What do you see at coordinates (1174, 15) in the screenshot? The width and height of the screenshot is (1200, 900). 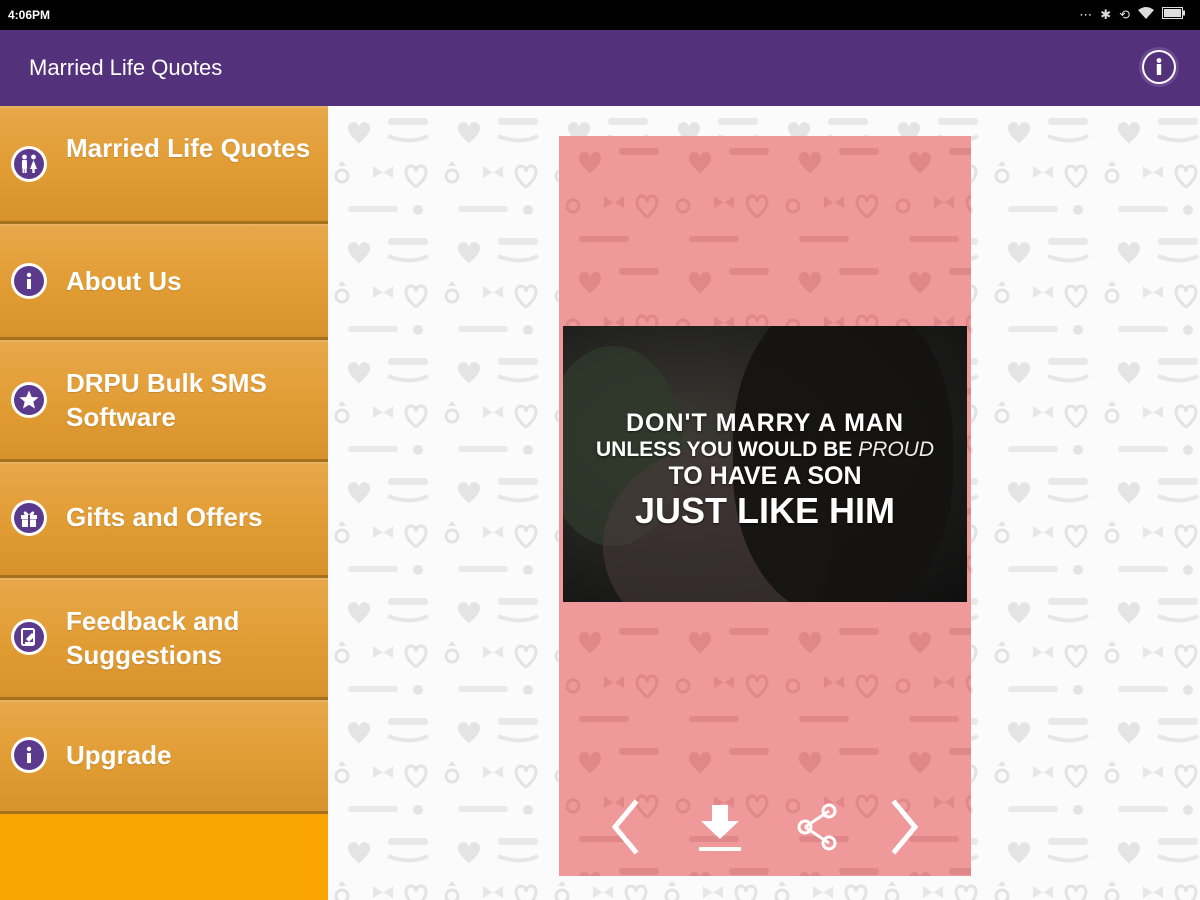 I see `battery-icon` at bounding box center [1174, 15].